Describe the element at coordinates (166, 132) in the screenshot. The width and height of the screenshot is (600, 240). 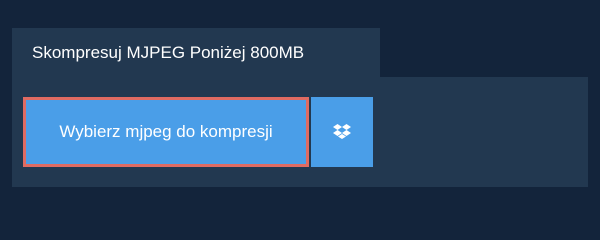
I see `choose-file-button: Wybierz mjpeg do kompresji` at that location.